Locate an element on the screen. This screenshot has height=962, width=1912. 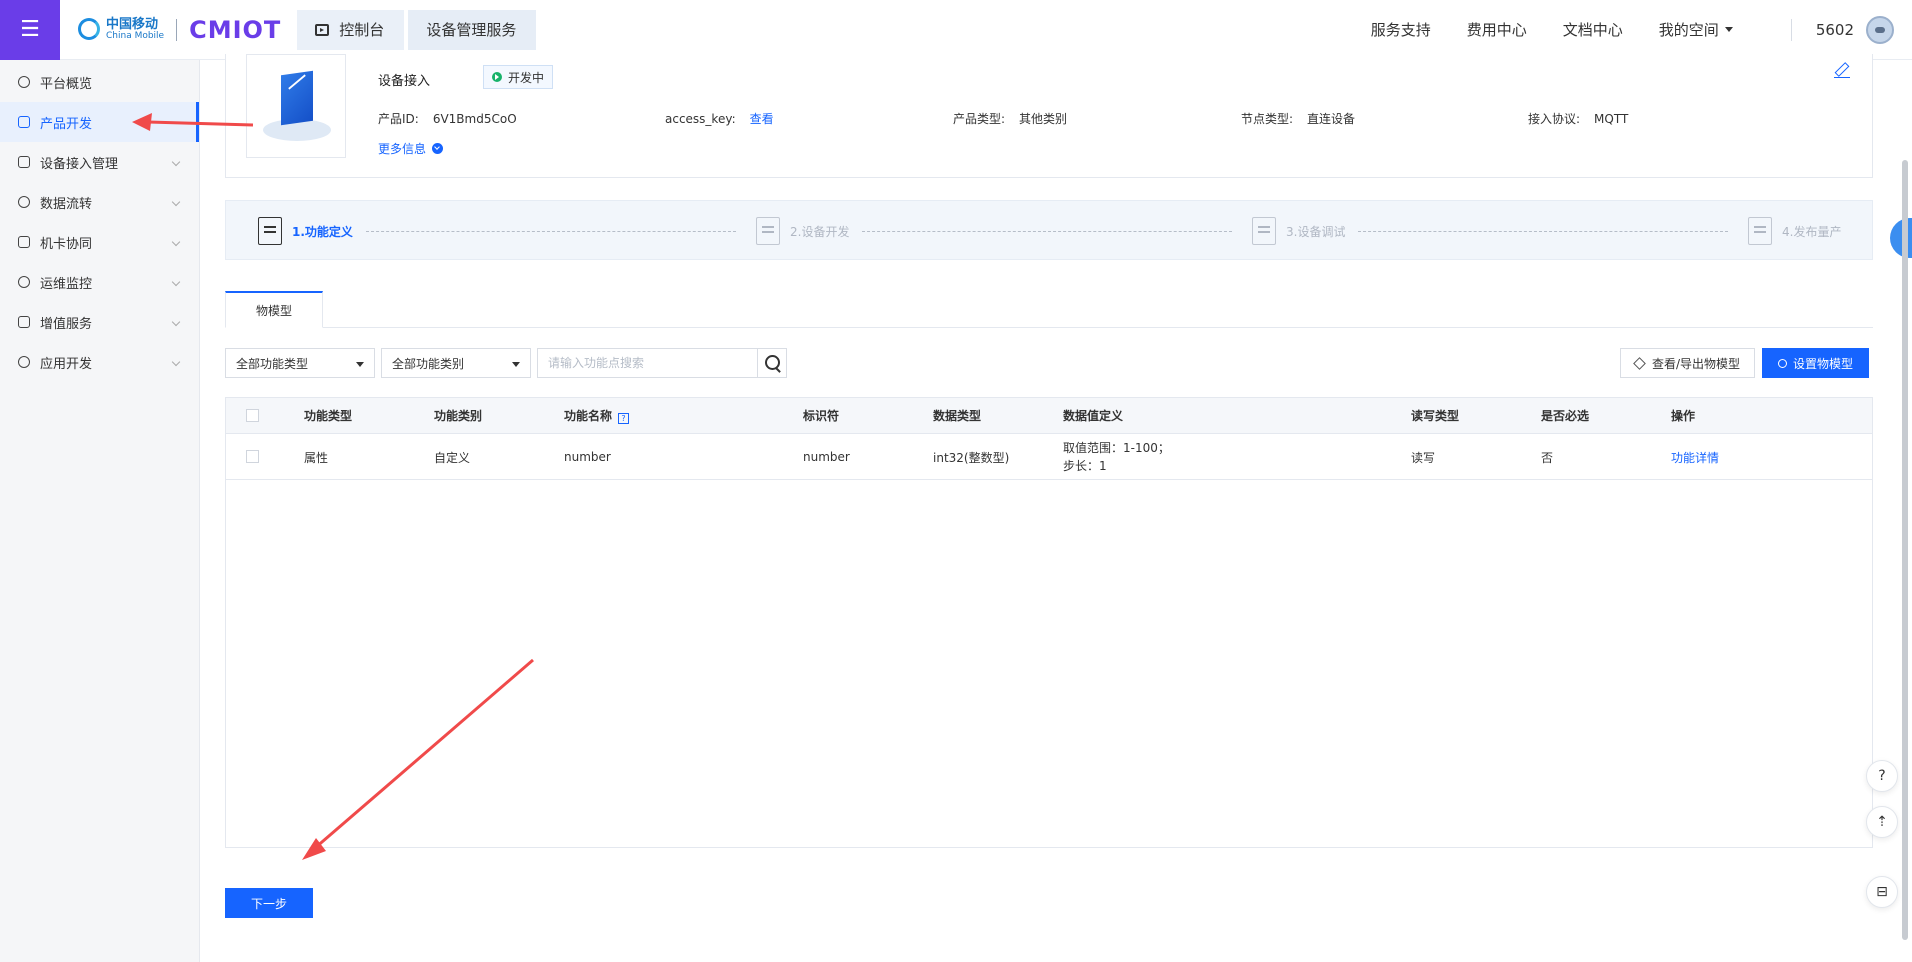
product-image is located at coordinates (296, 106).